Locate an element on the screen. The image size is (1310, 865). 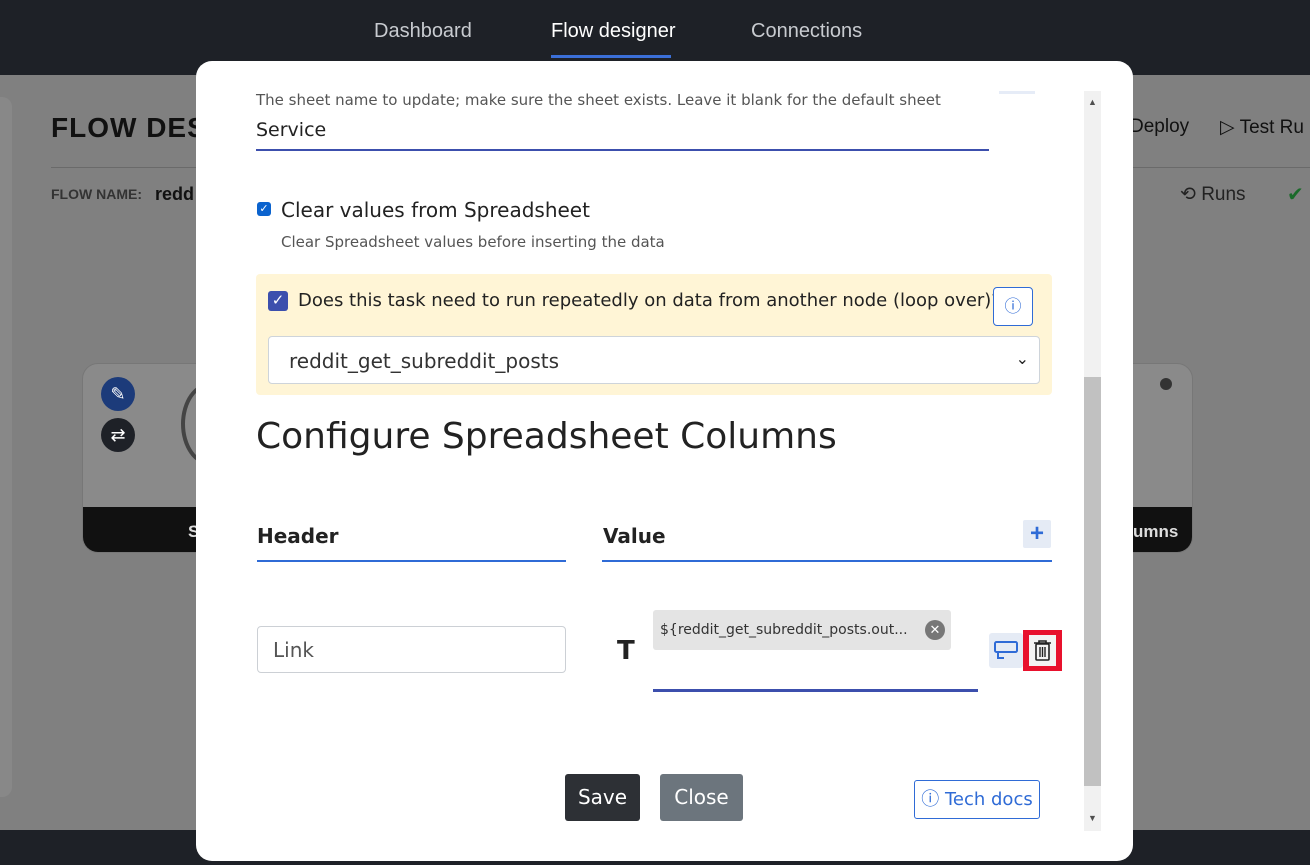
runs-button: ⟲ Runs is located at coordinates (1213, 194).